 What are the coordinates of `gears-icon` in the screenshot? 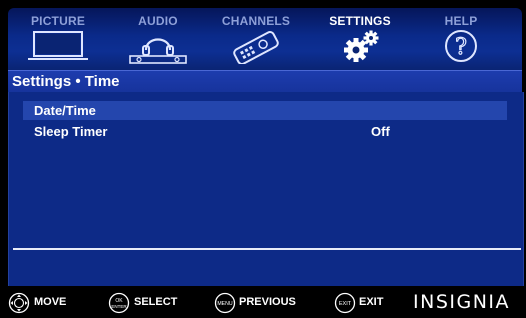 It's located at (360, 49).